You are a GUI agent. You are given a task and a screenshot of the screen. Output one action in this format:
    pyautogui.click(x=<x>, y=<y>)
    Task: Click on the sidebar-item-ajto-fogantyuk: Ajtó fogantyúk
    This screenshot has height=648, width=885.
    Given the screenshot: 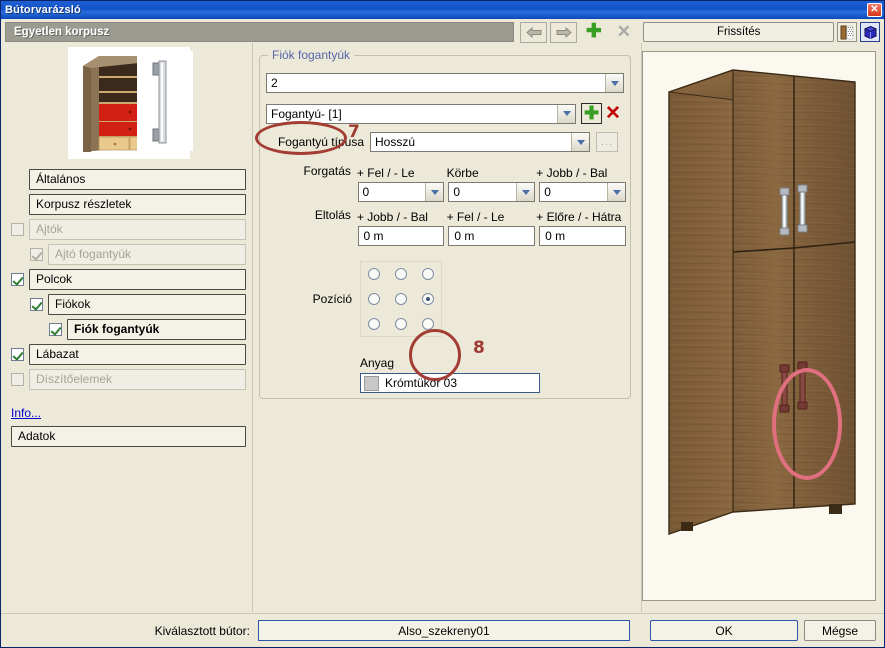 What is the action you would take?
    pyautogui.click(x=138, y=254)
    